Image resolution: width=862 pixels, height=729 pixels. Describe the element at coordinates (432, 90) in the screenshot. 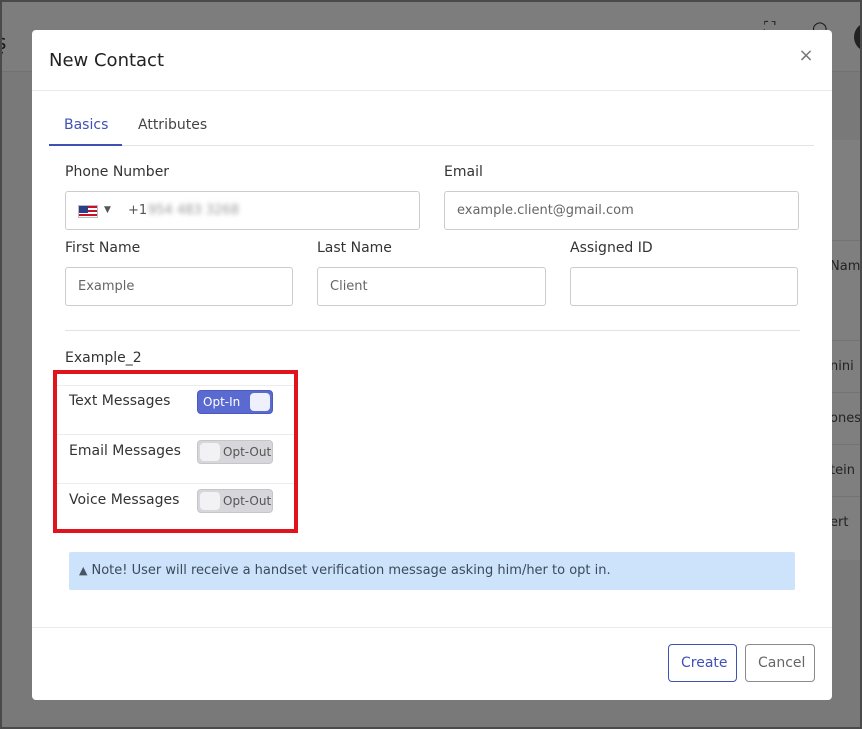

I see `modal-header-divider` at that location.